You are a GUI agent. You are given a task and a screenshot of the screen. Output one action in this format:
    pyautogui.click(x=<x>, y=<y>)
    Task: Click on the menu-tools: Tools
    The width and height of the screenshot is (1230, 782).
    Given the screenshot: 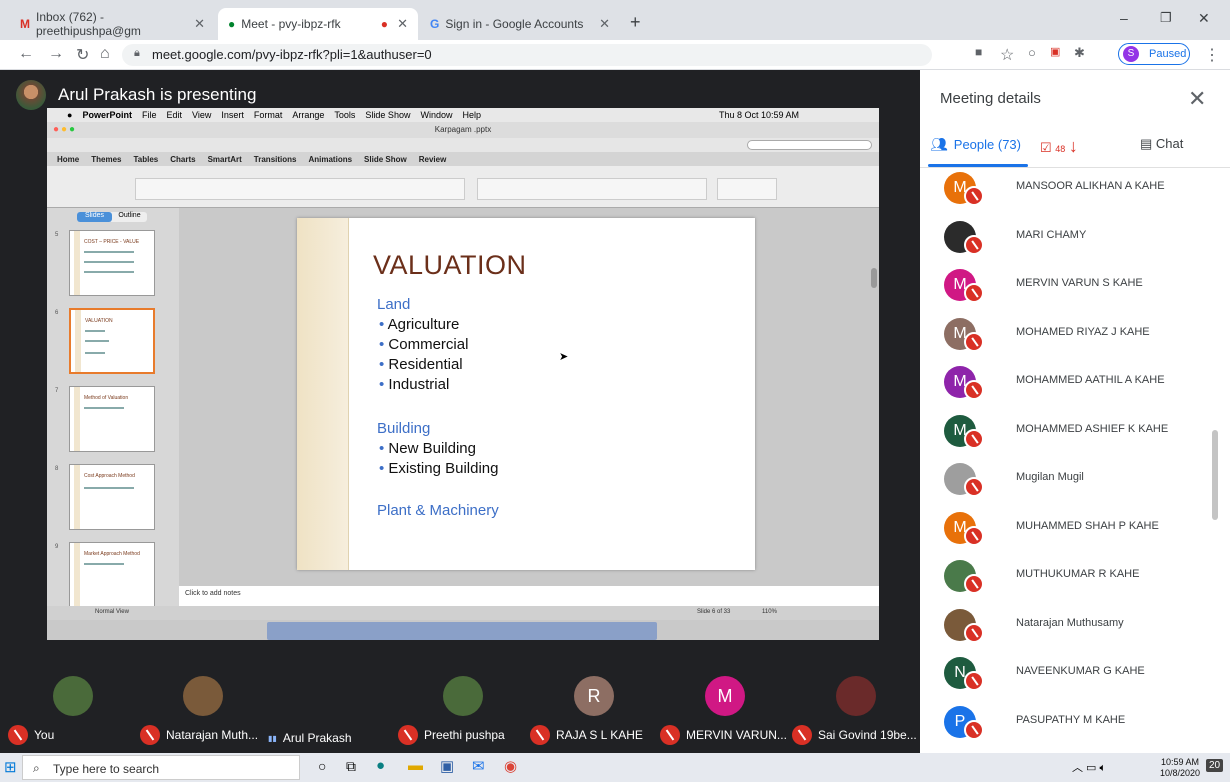 What is the action you would take?
    pyautogui.click(x=345, y=115)
    